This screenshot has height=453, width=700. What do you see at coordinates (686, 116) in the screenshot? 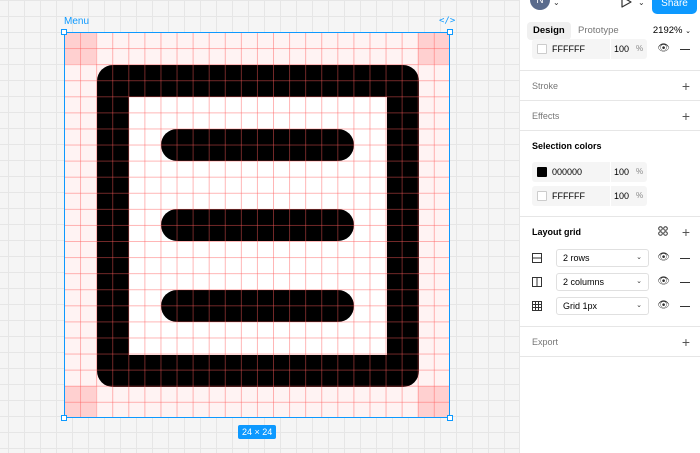
I see `add-effect-icon: +` at bounding box center [686, 116].